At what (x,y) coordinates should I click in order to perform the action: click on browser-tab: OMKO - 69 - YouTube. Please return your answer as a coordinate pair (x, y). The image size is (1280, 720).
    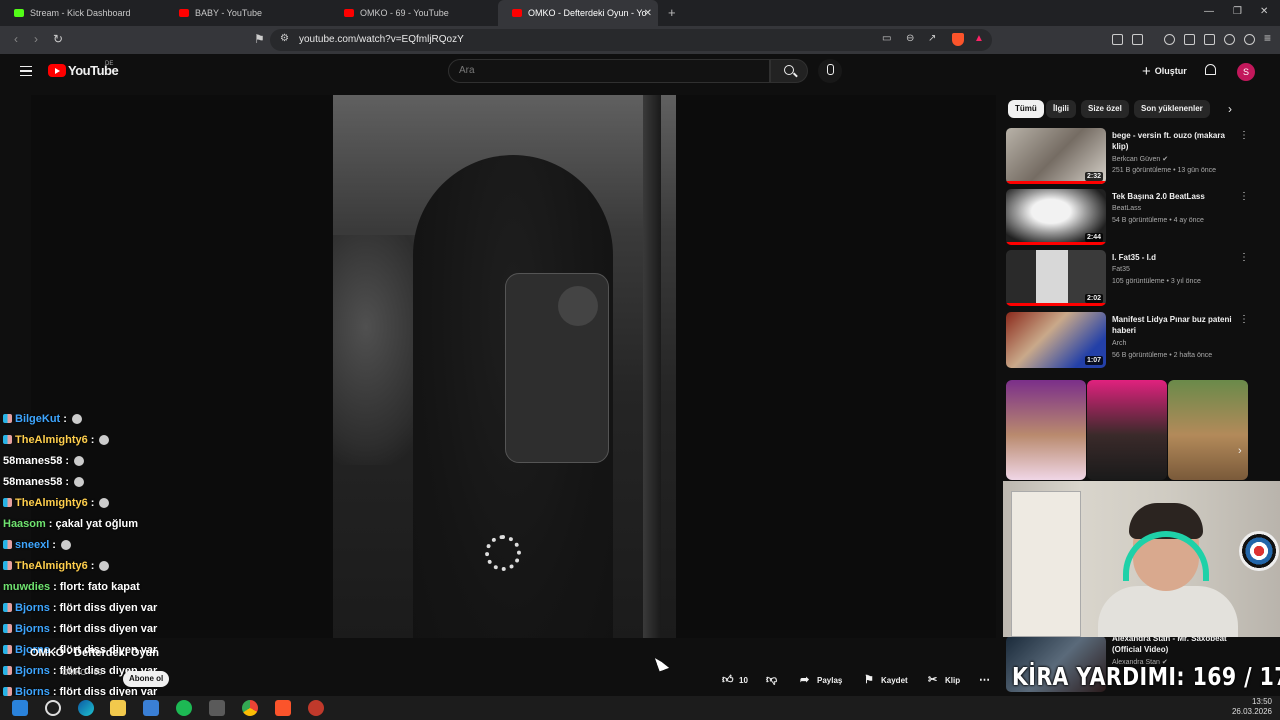
    Looking at the image, I should click on (415, 13).